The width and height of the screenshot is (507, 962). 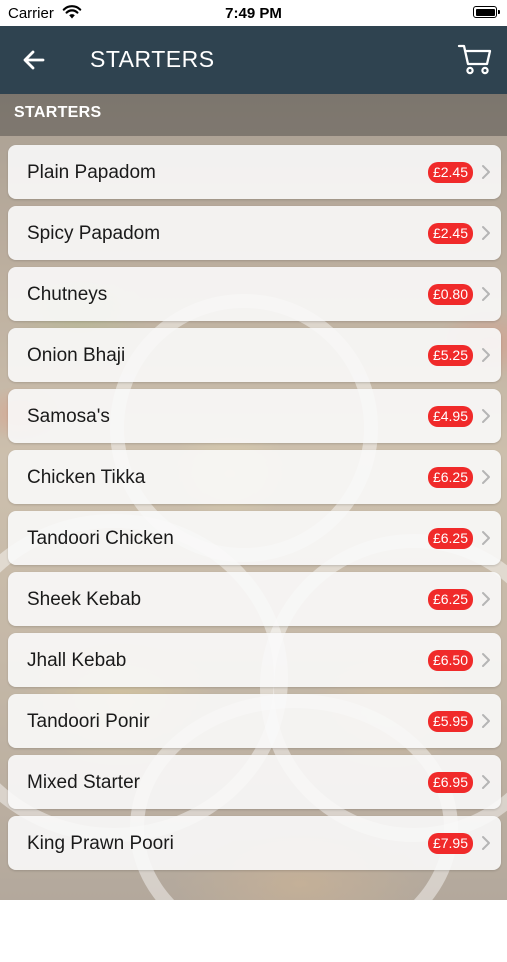 What do you see at coordinates (450, 782) in the screenshot?
I see `price-badge: £6.95` at bounding box center [450, 782].